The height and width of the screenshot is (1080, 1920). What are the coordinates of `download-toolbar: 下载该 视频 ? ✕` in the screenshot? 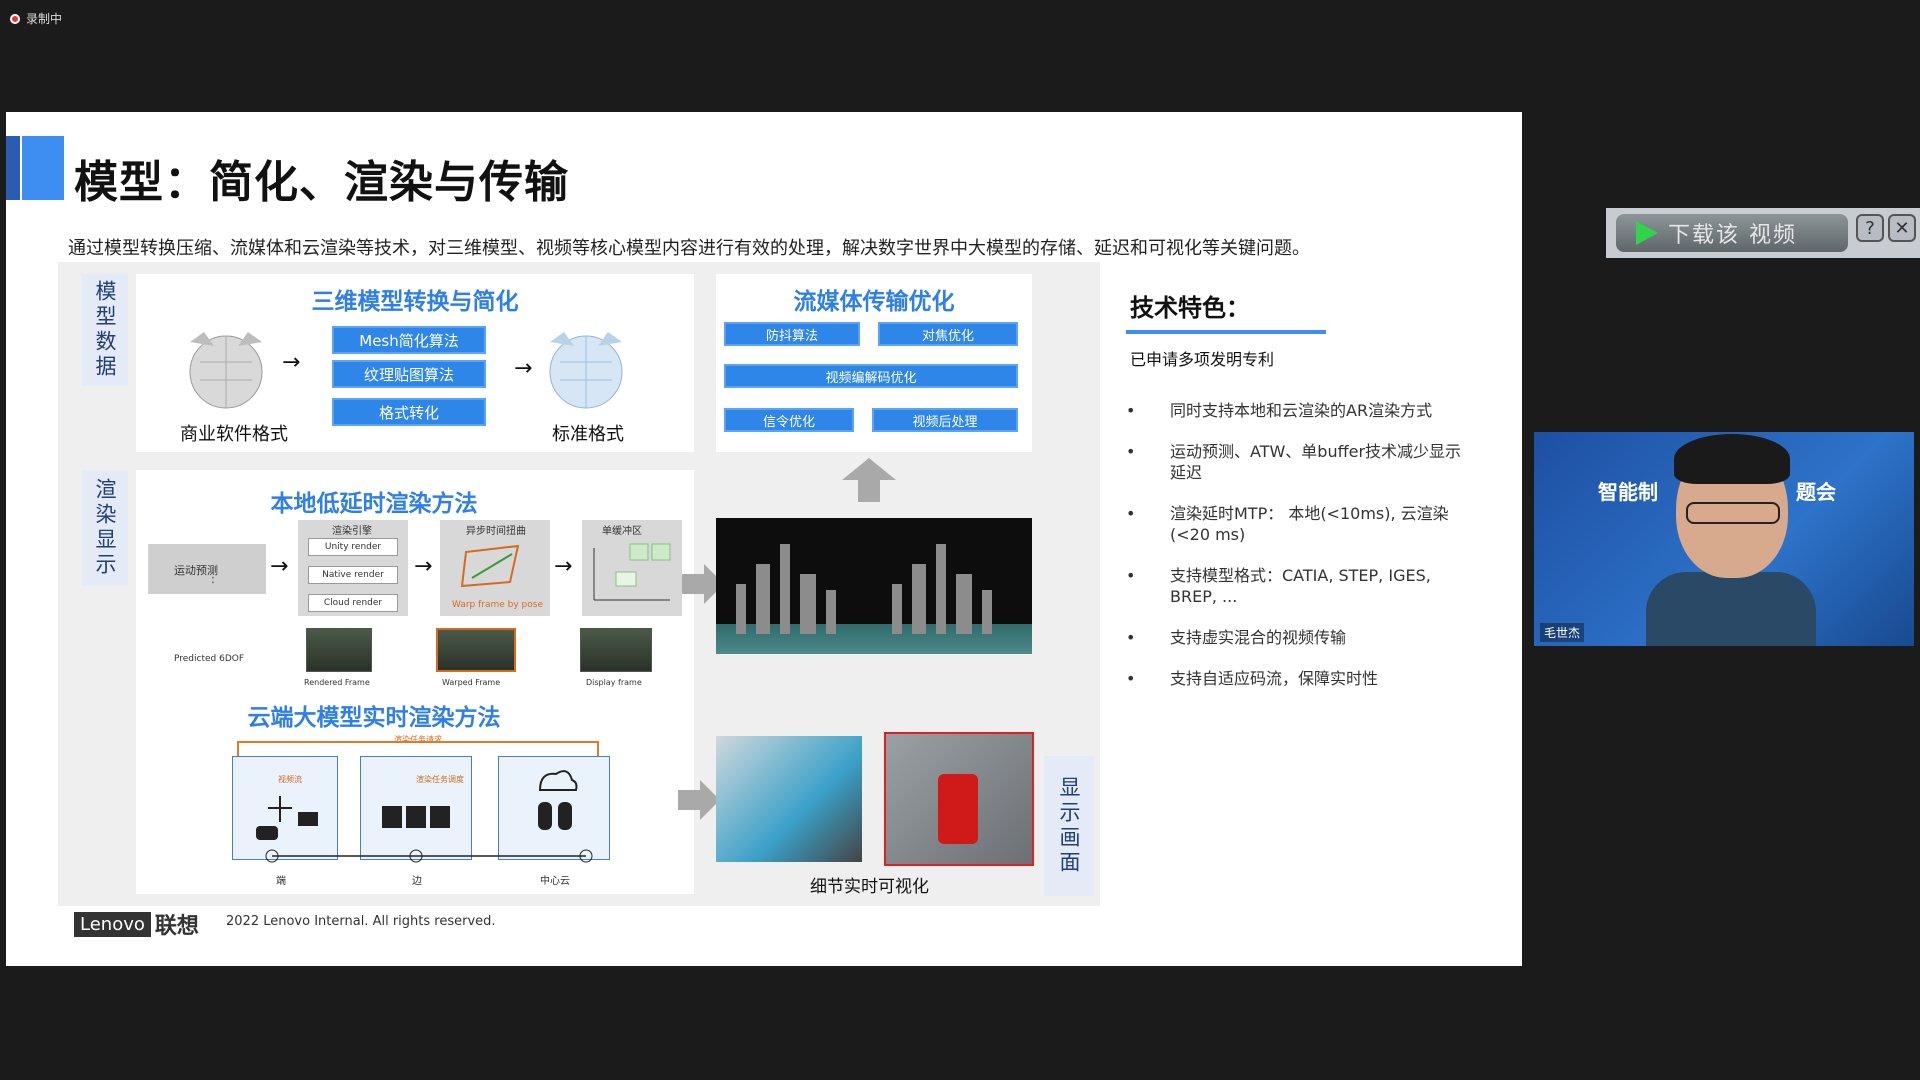 It's located at (1763, 233).